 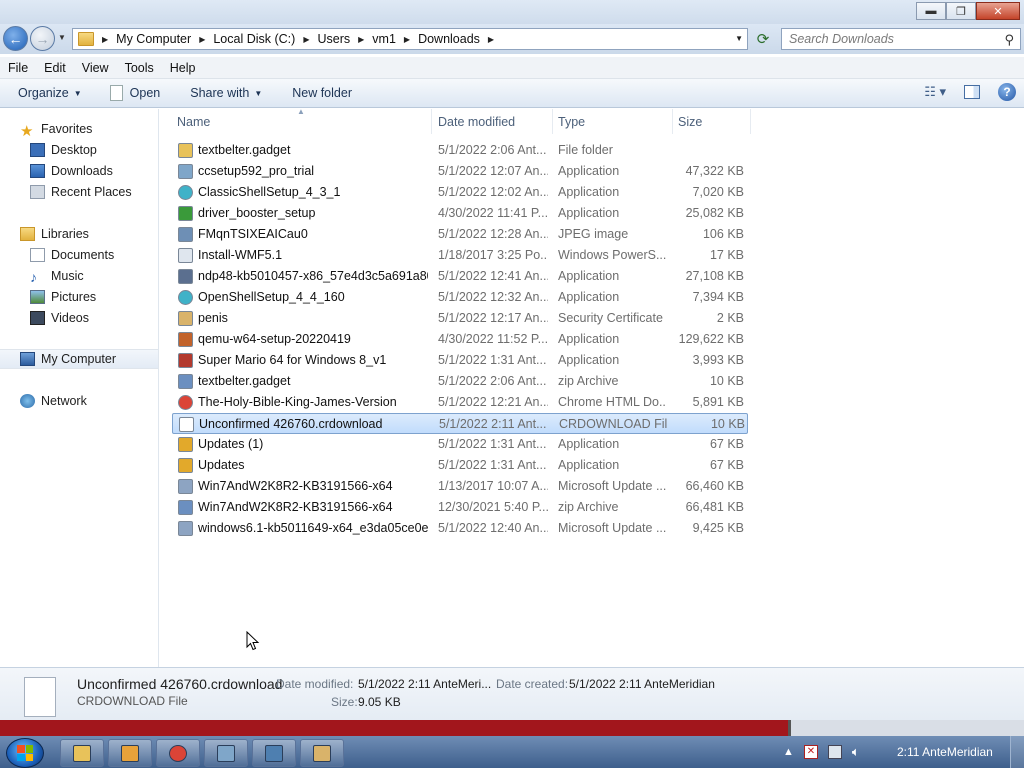 What do you see at coordinates (226, 93) in the screenshot?
I see `share-with-button: Share with ▼` at bounding box center [226, 93].